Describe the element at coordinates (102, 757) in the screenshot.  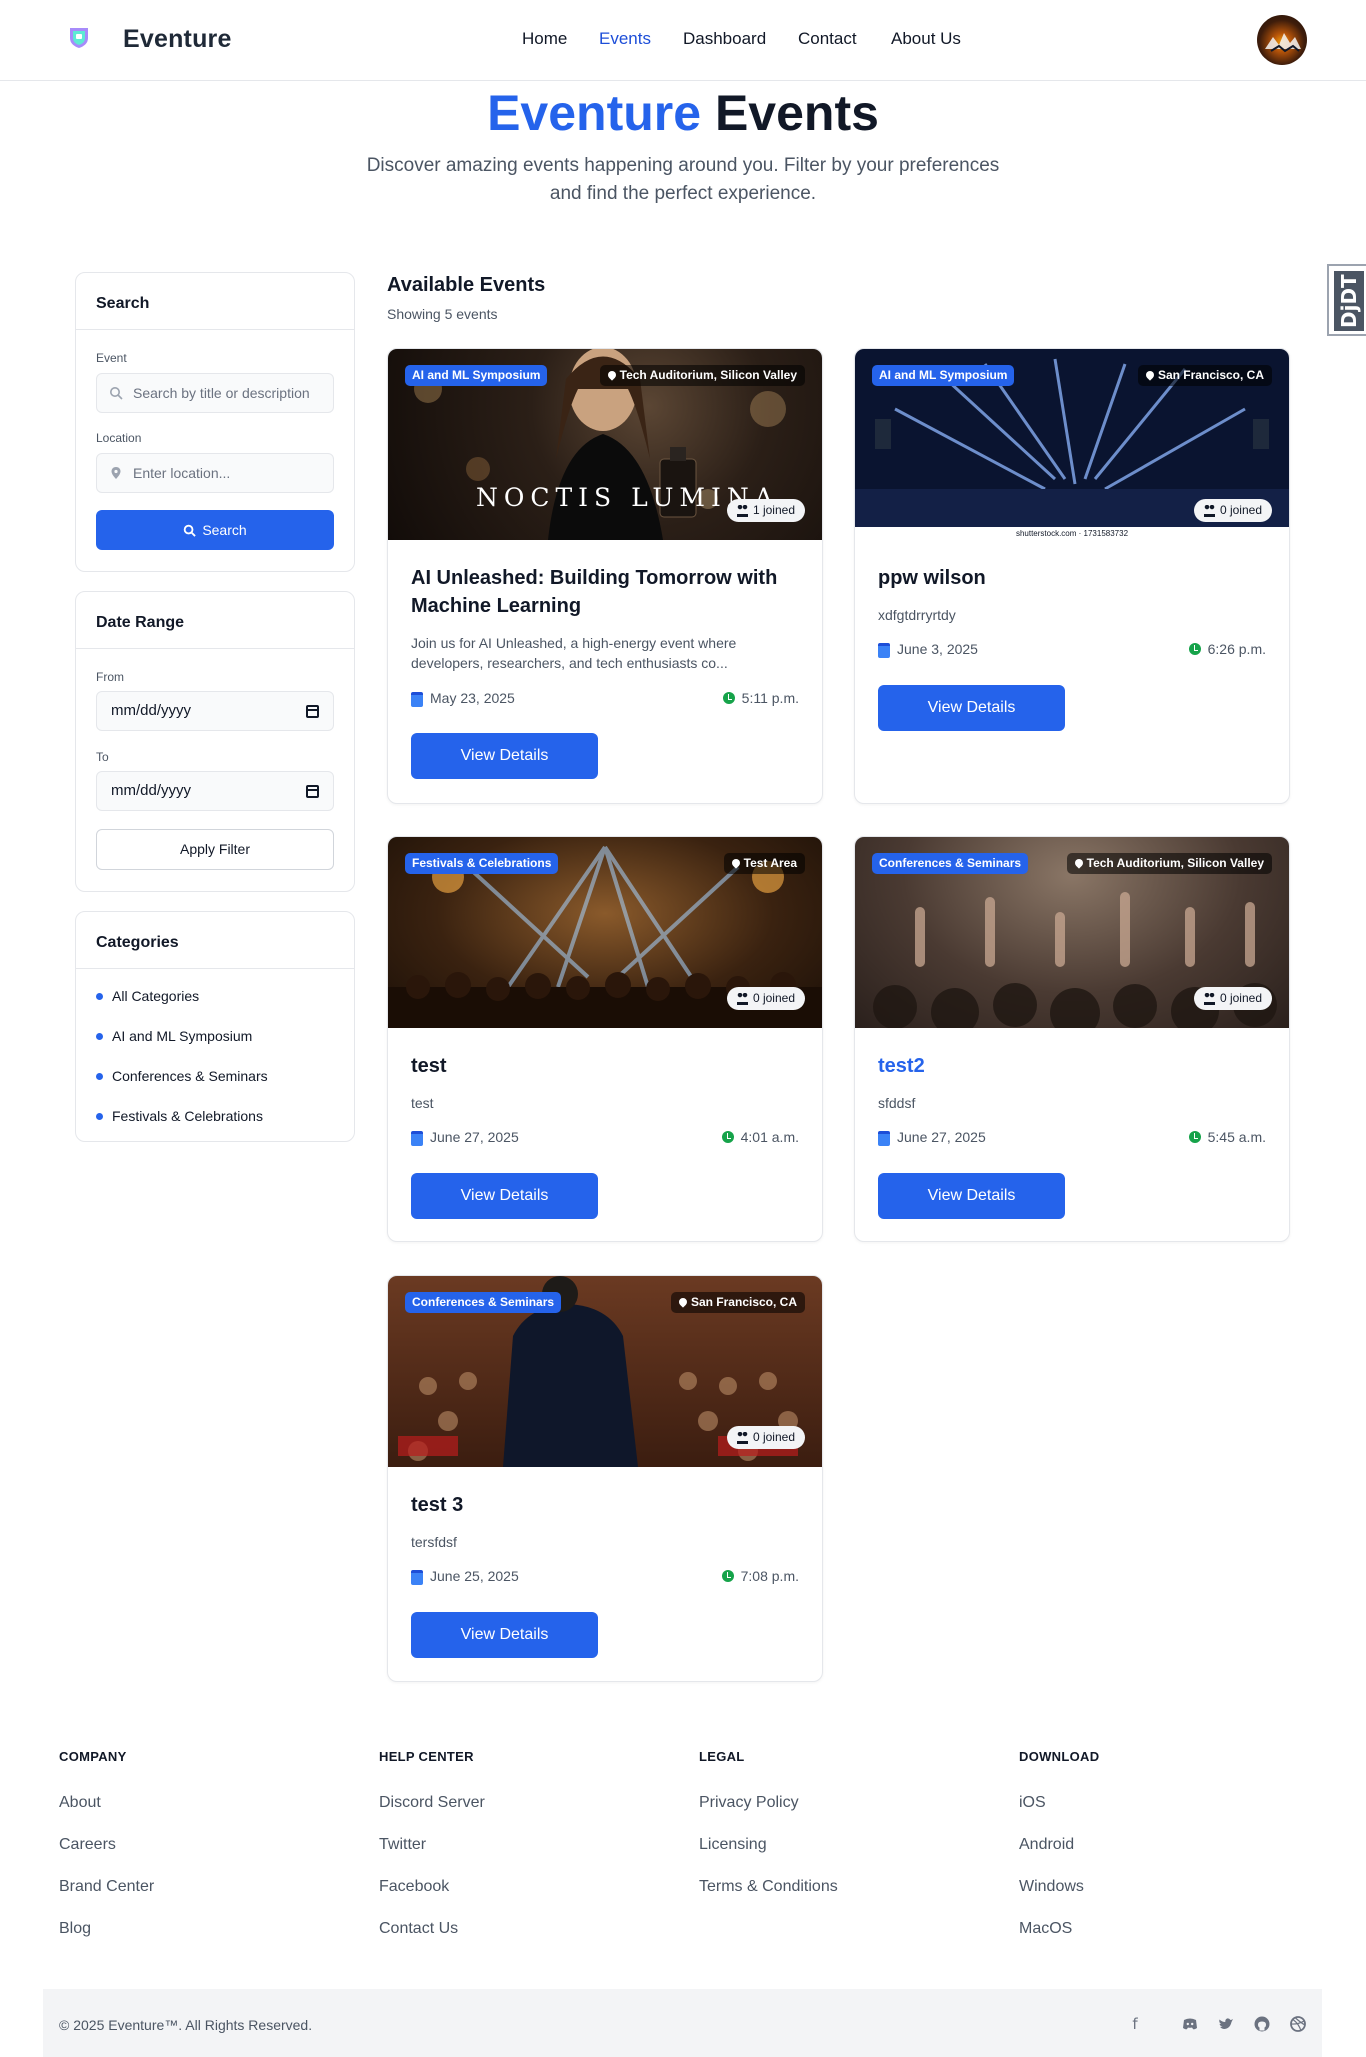
I see `to-label: To` at that location.